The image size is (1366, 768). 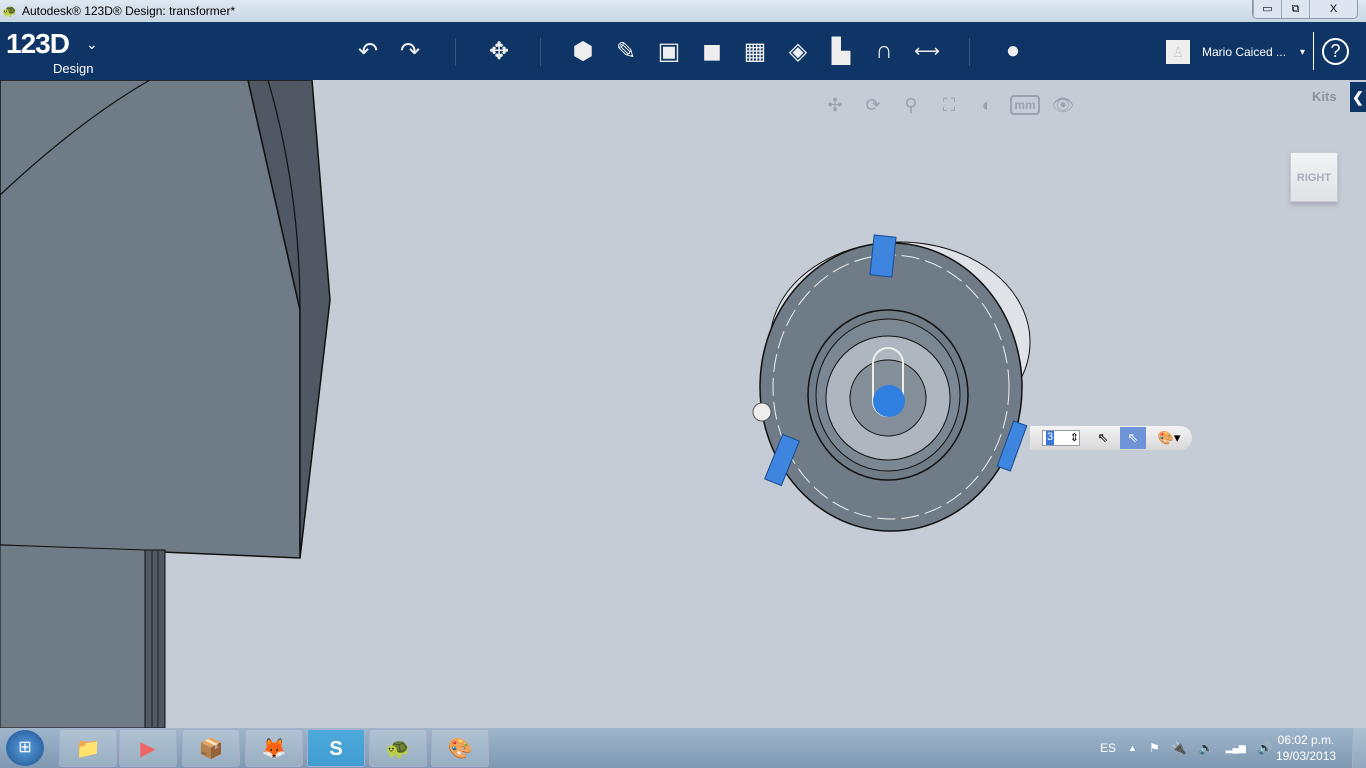 What do you see at coordinates (1306, 748) in the screenshot?
I see `clock: 06:02 p.m. 19/03/2013` at bounding box center [1306, 748].